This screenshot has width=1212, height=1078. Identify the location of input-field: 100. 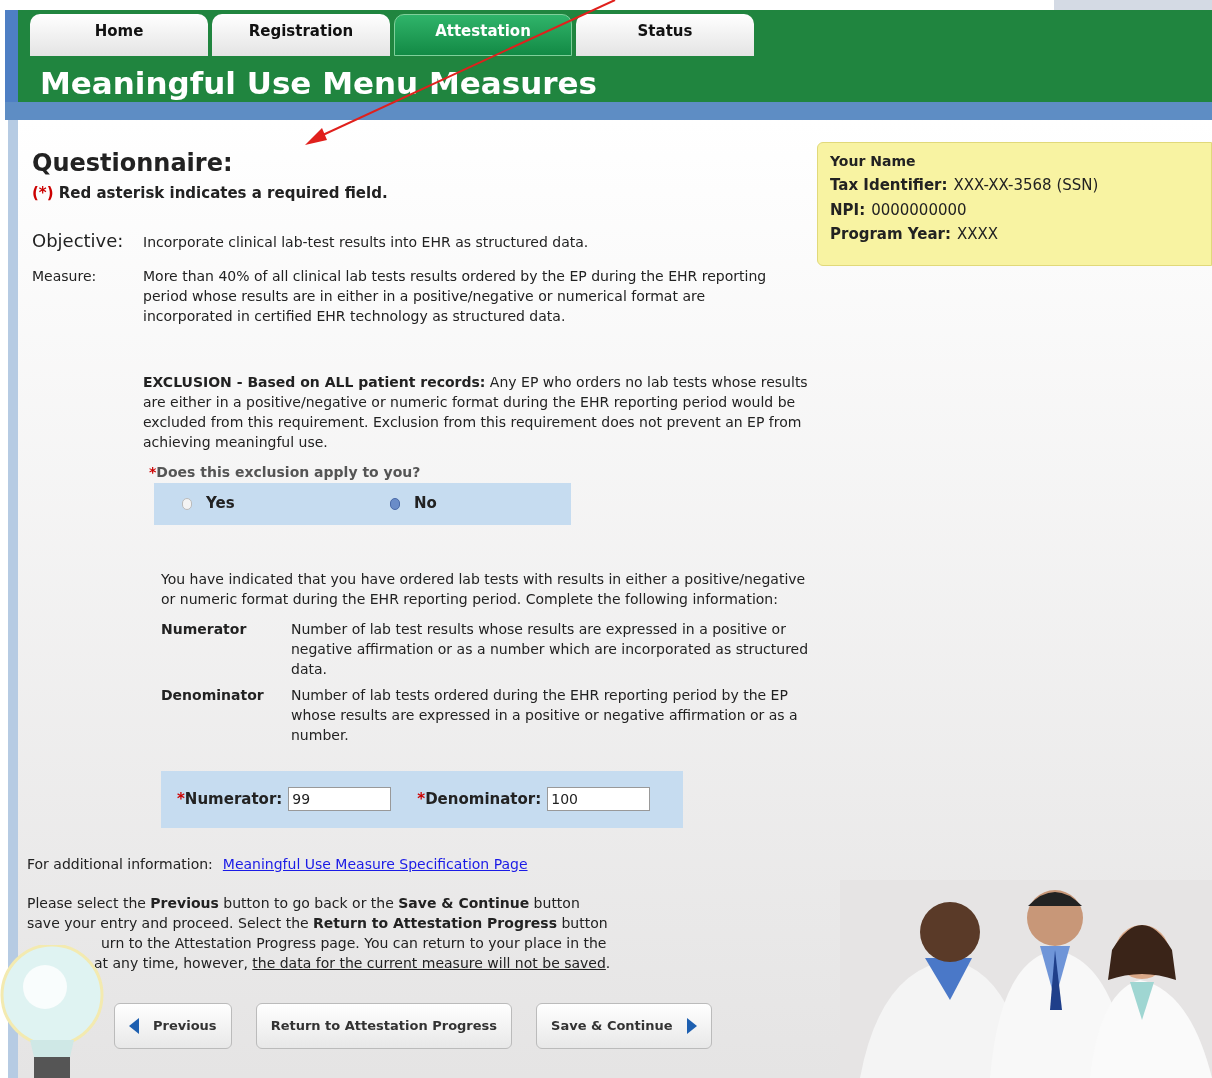
(599, 799).